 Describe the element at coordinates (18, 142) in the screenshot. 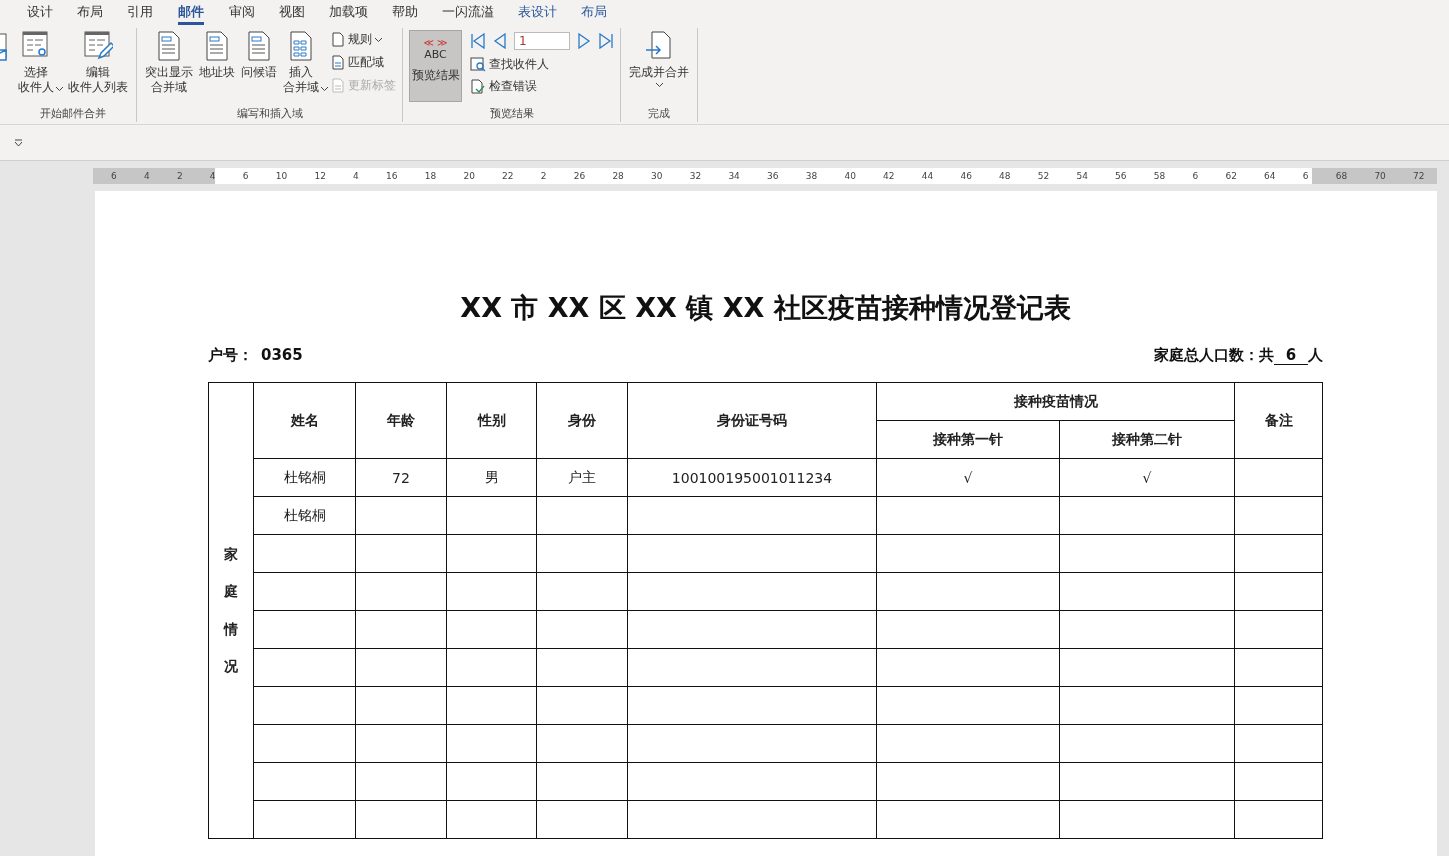

I see `customize-toolbar-icon` at that location.